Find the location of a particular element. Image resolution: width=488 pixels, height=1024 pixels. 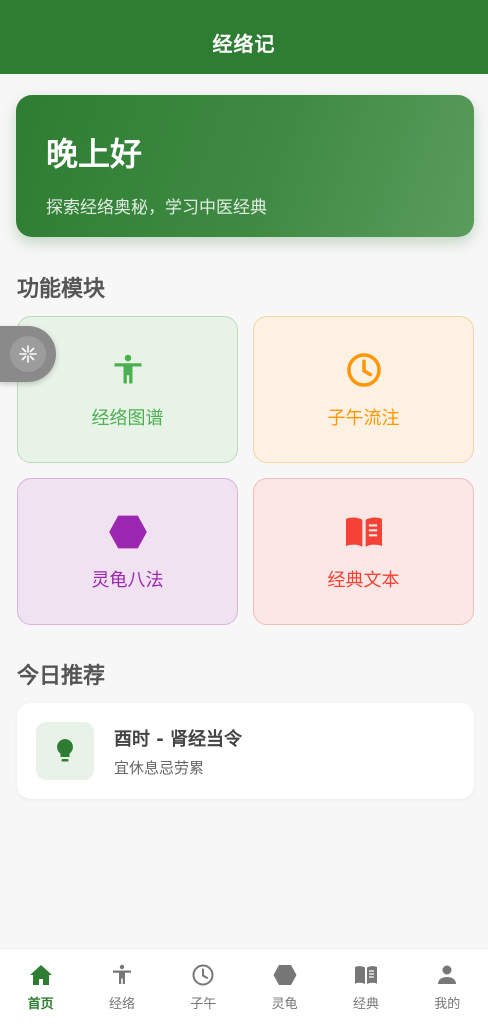

nav-item-home: 首页 is located at coordinates (41, 987).